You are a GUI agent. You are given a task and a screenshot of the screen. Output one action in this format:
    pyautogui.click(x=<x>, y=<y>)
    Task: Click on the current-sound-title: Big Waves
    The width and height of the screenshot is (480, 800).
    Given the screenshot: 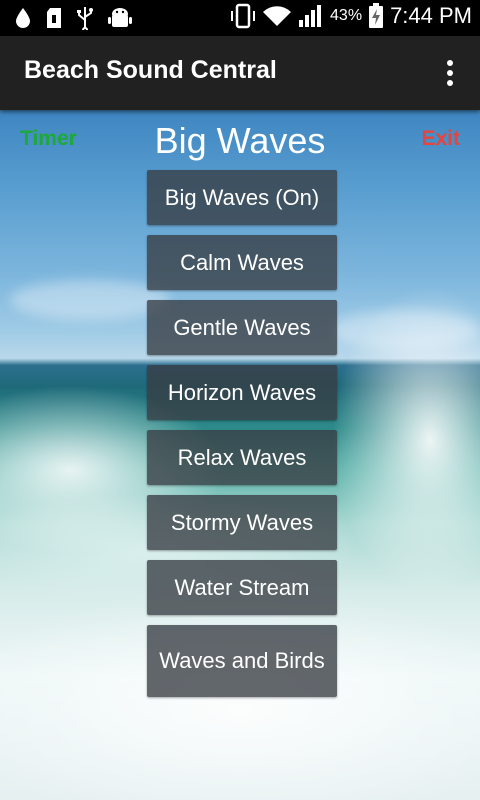 What is the action you would take?
    pyautogui.click(x=240, y=140)
    